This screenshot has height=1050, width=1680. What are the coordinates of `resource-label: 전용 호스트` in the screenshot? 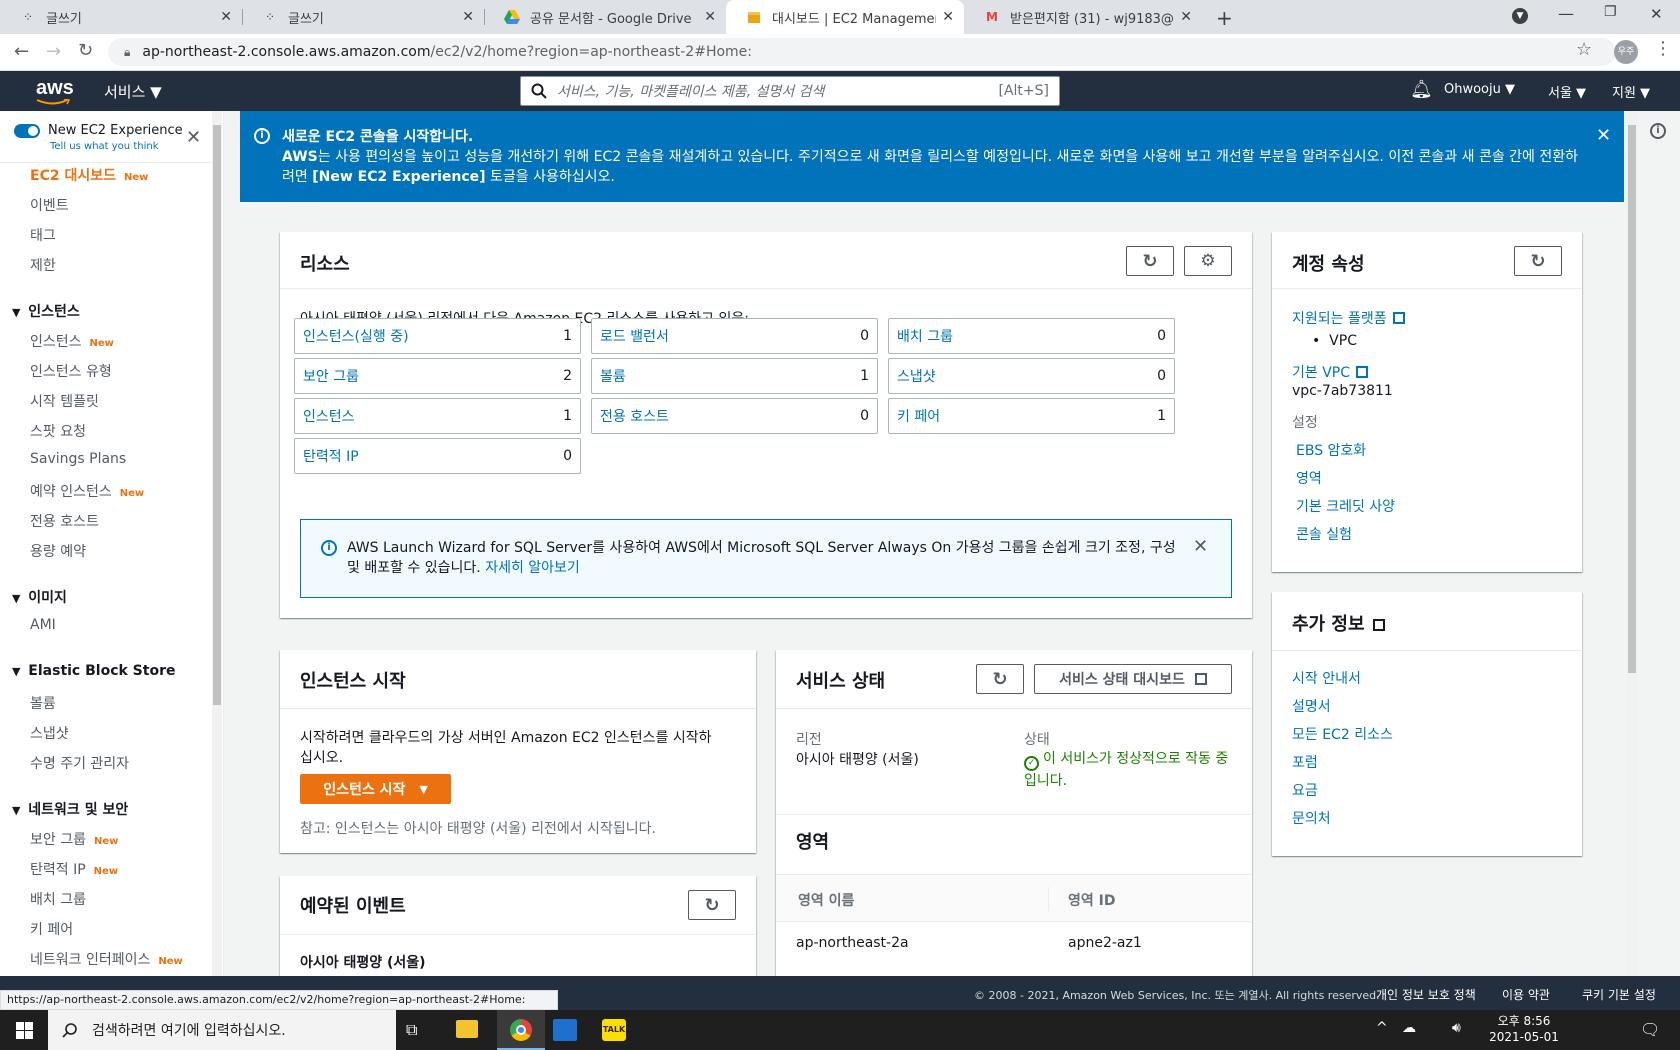 It's located at (634, 416).